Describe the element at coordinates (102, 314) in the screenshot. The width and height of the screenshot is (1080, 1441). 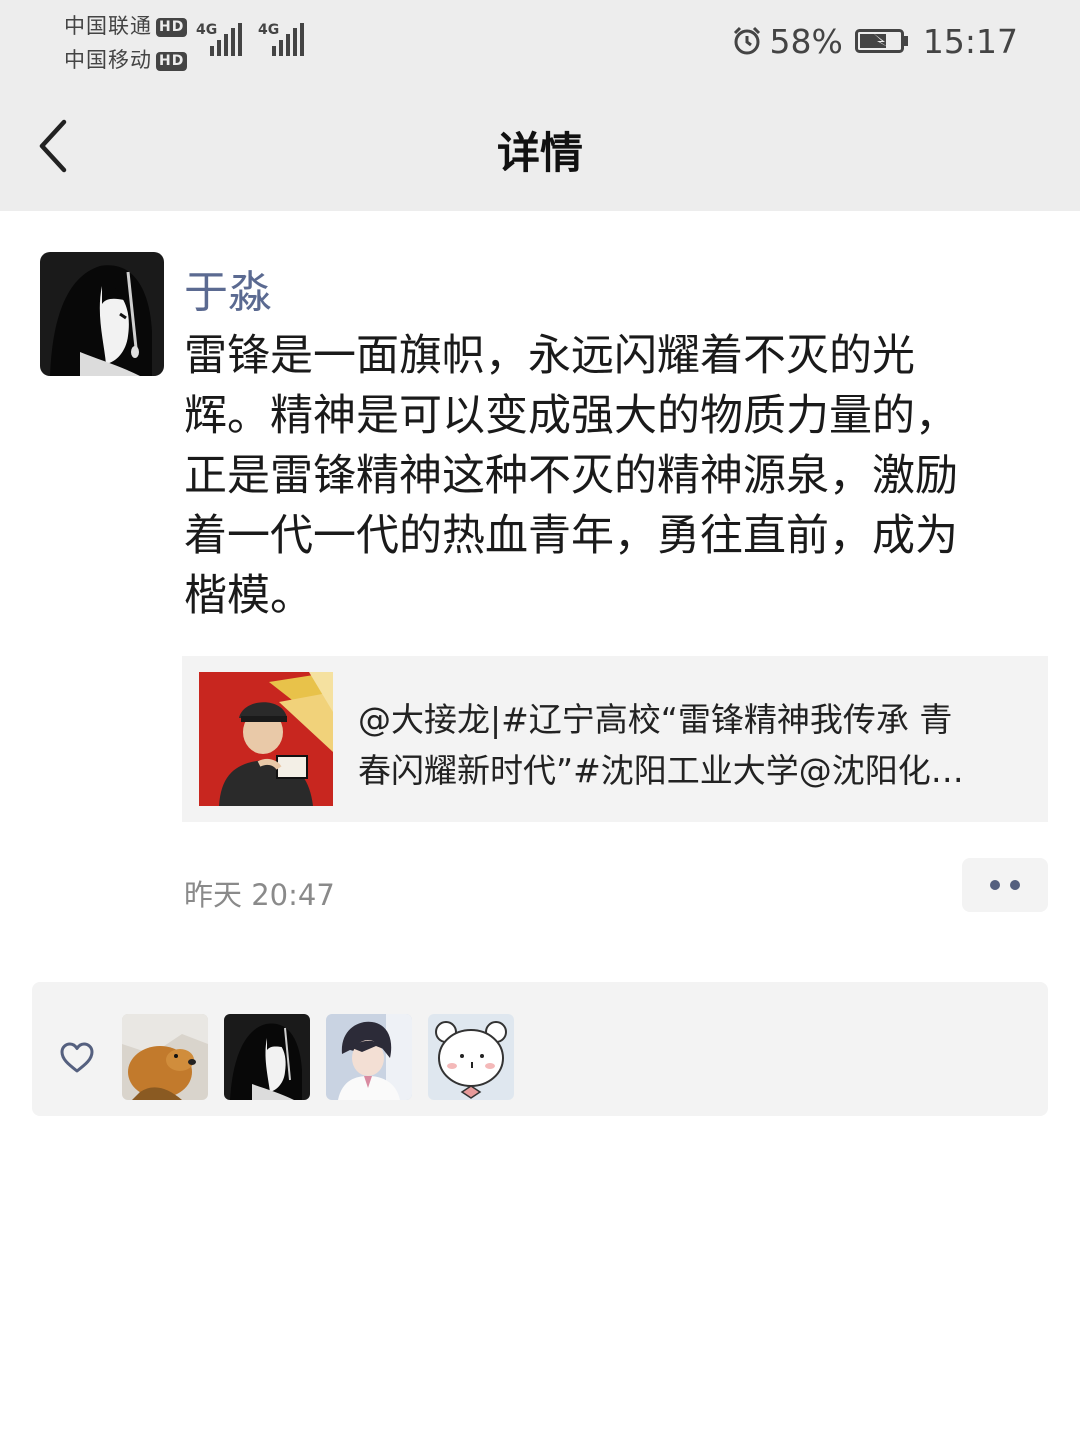
I see `author-avatar` at that location.